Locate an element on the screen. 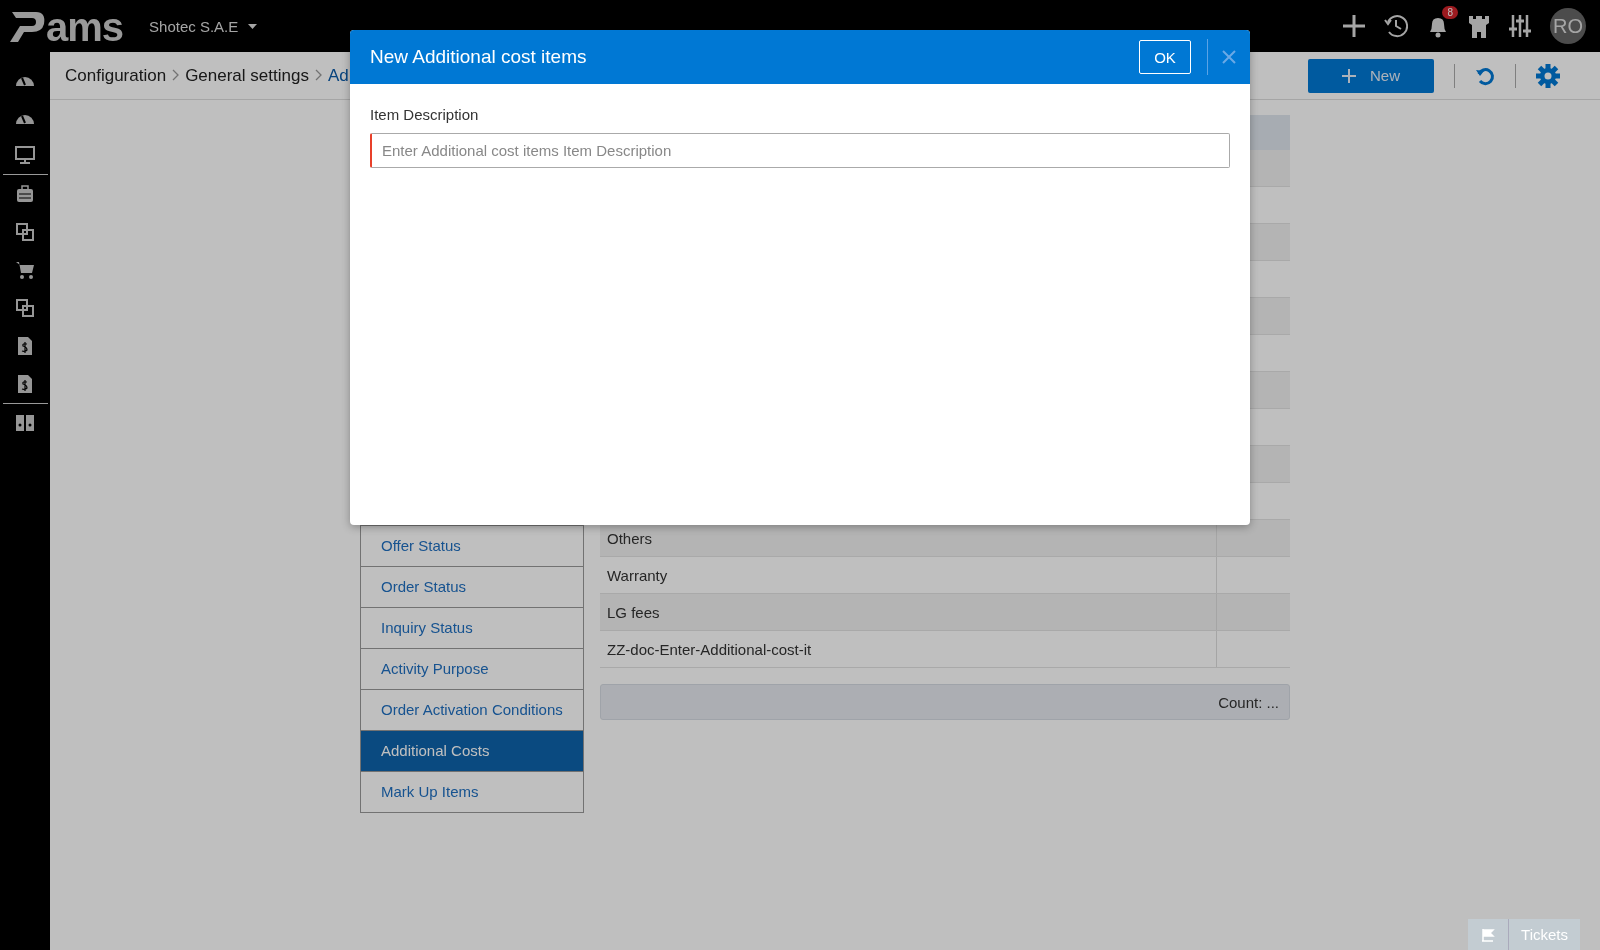 The height and width of the screenshot is (950, 1600). settings-menu-item: Order Activation Conditions is located at coordinates (472, 710).